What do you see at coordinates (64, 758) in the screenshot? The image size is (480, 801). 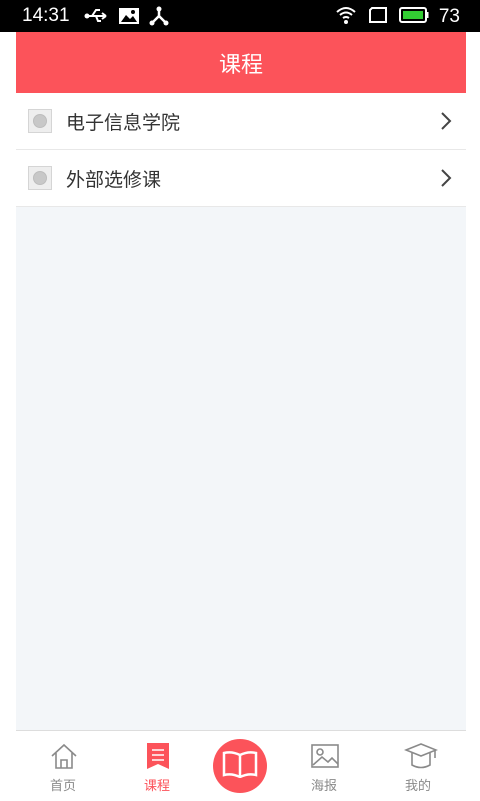 I see `home-icon` at bounding box center [64, 758].